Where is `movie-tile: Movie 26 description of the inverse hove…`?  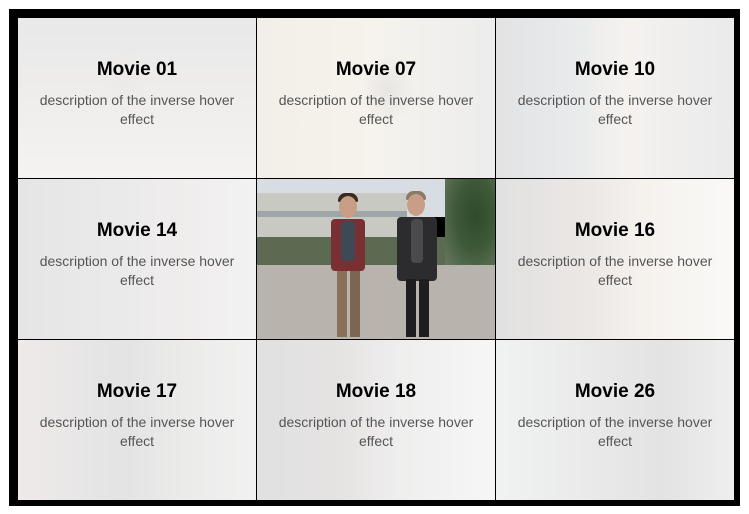 movie-tile: Movie 26 description of the inverse hove… is located at coordinates (615, 420).